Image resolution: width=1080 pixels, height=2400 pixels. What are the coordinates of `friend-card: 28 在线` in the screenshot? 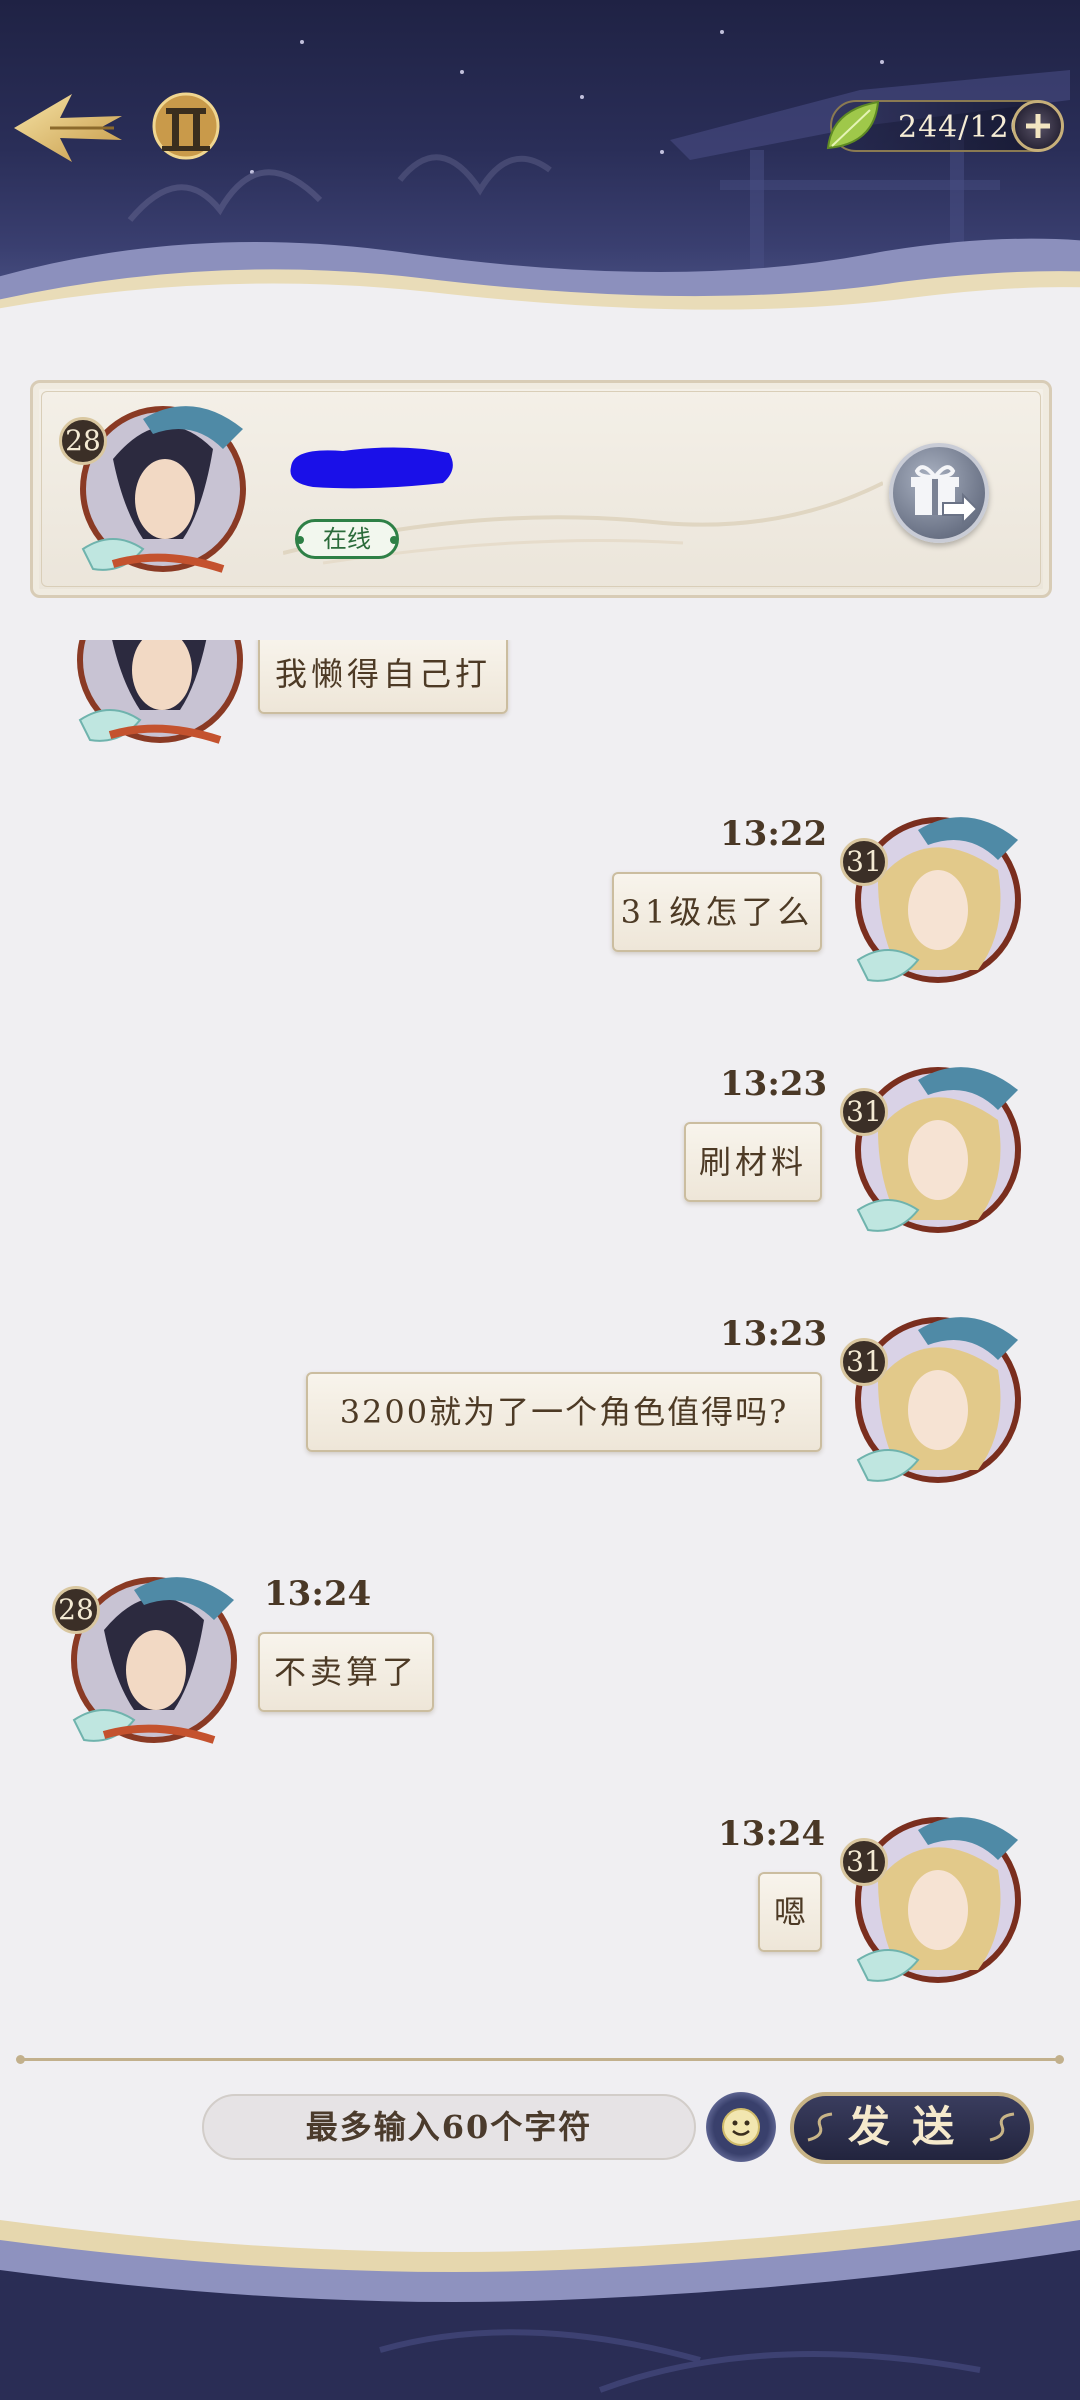 It's located at (541, 489).